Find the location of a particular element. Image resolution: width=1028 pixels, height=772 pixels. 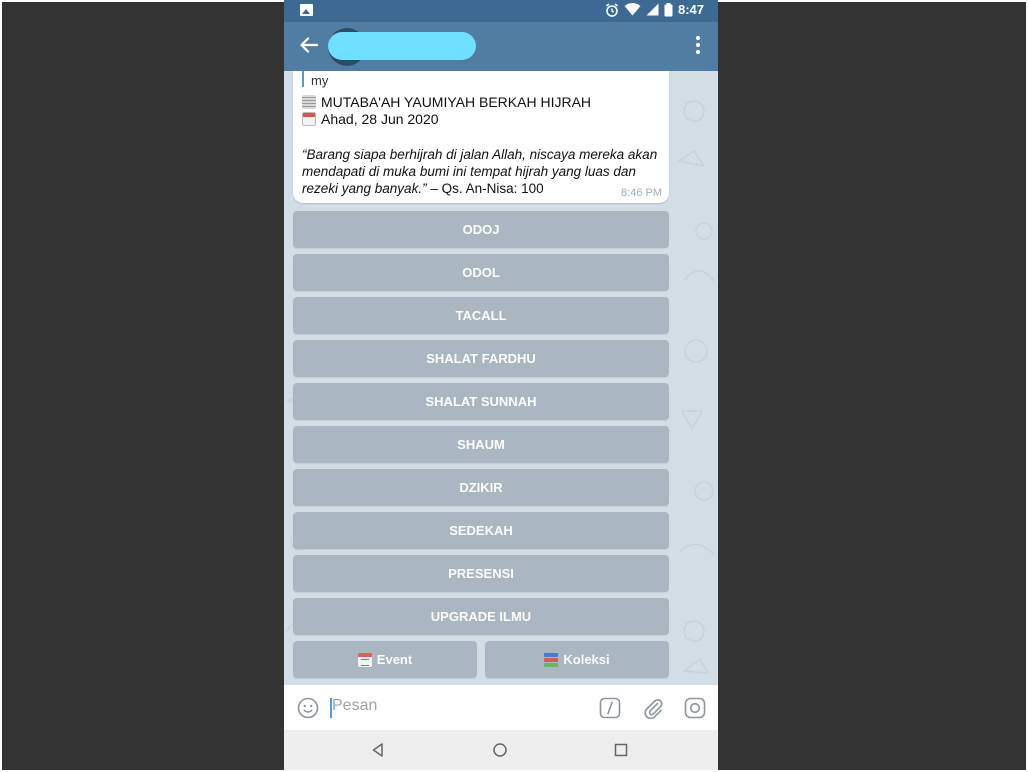

keyboard-button-odoj: ODOJ is located at coordinates (481, 229).